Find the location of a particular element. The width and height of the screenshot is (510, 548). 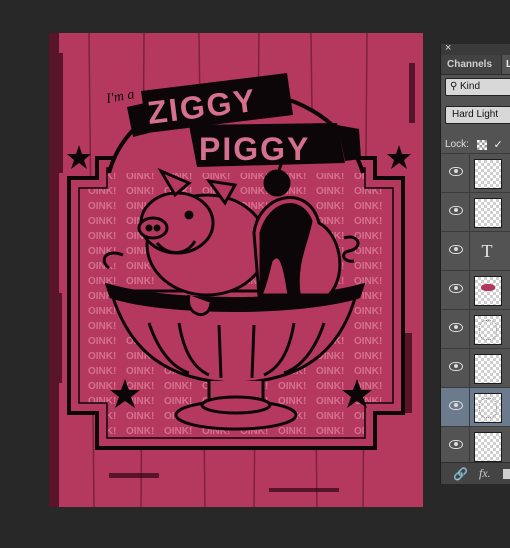

panel-footer: 🔗 fx. is located at coordinates (475, 473).